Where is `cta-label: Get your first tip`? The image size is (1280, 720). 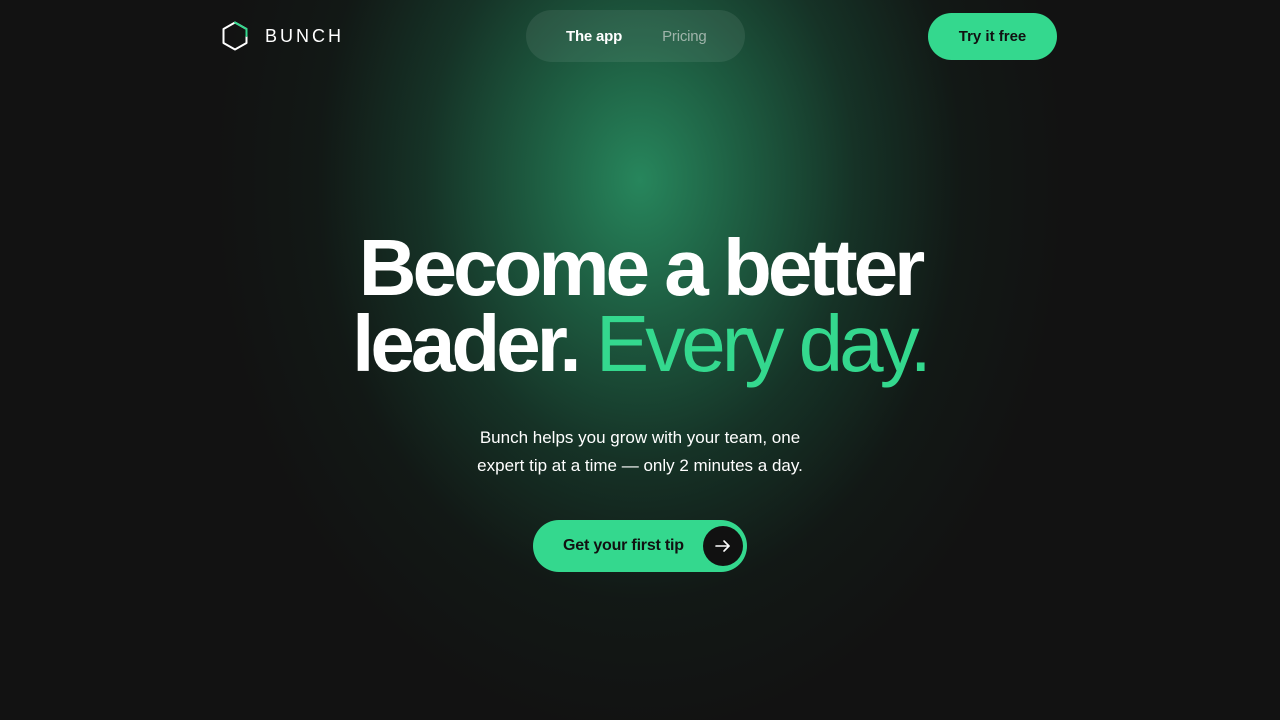
cta-label: Get your first tip is located at coordinates (623, 545).